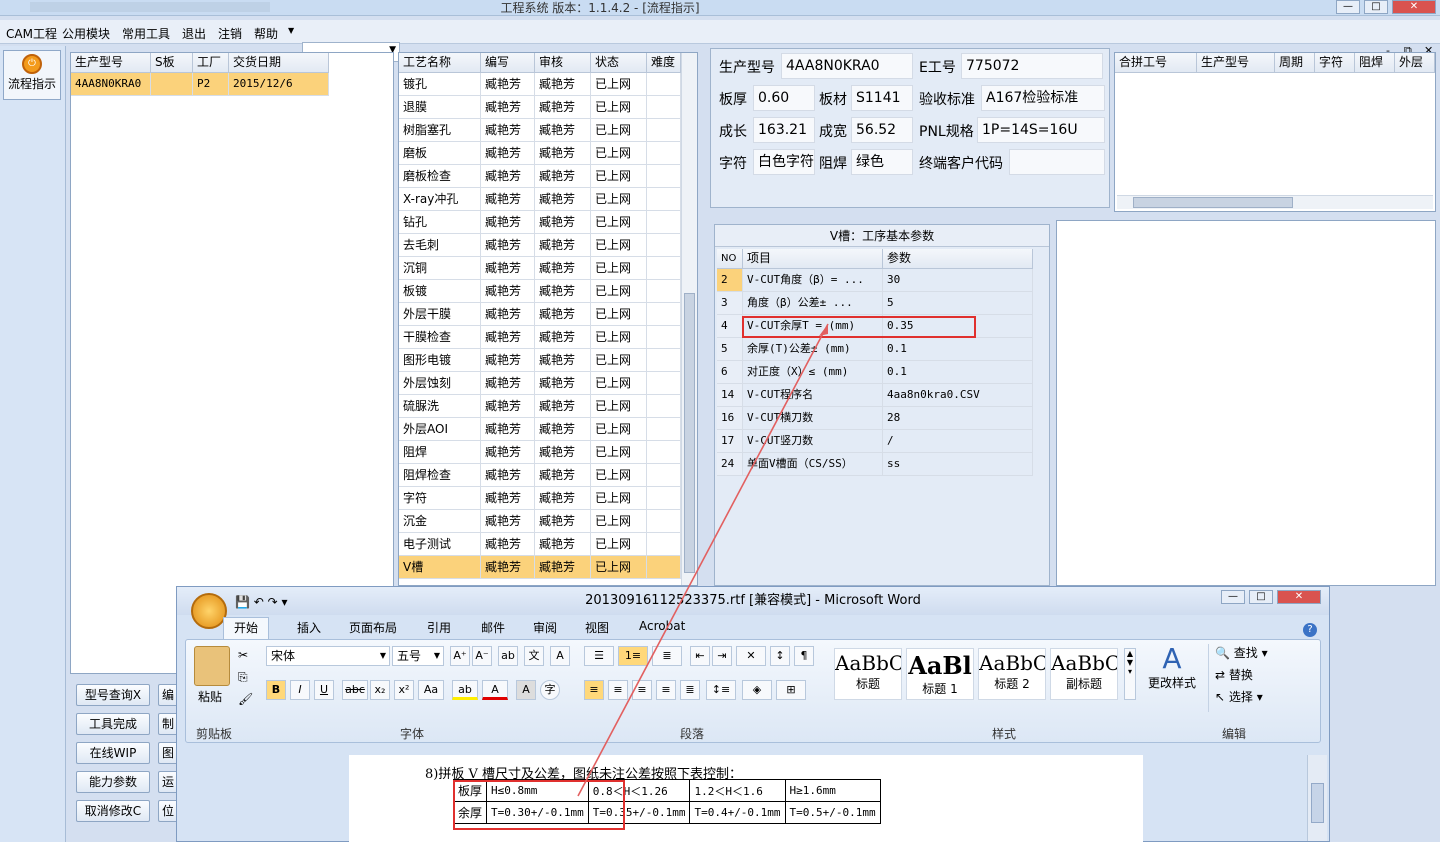  I want to click on flow-indicator-button: ⏻ 流程指示, so click(32, 75).